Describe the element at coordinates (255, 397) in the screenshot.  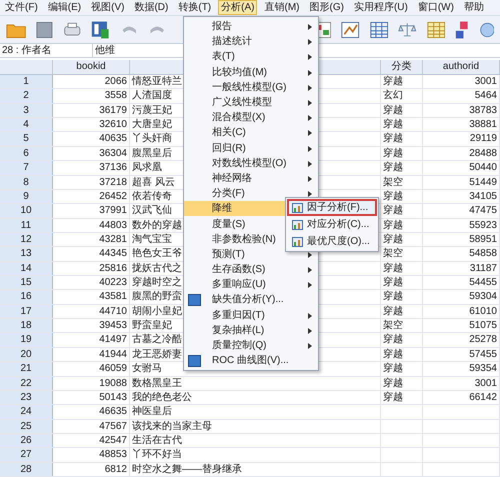
I see `table-cell: 我的绝色老公` at that location.